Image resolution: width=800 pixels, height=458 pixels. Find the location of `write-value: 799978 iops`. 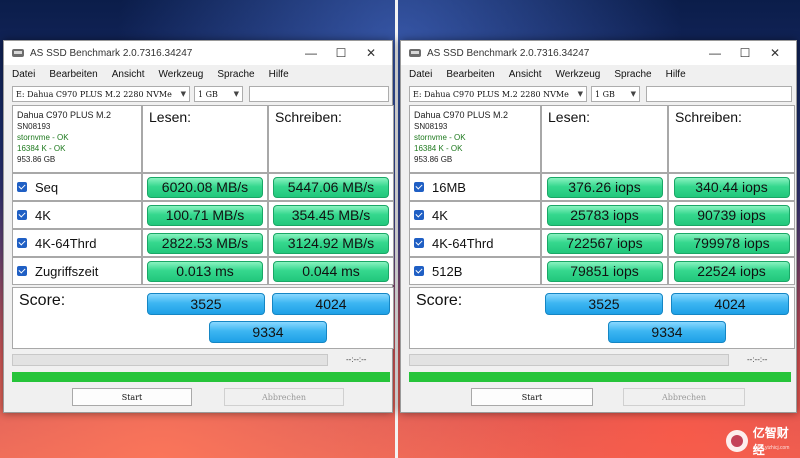

write-value: 799978 iops is located at coordinates (731, 243).